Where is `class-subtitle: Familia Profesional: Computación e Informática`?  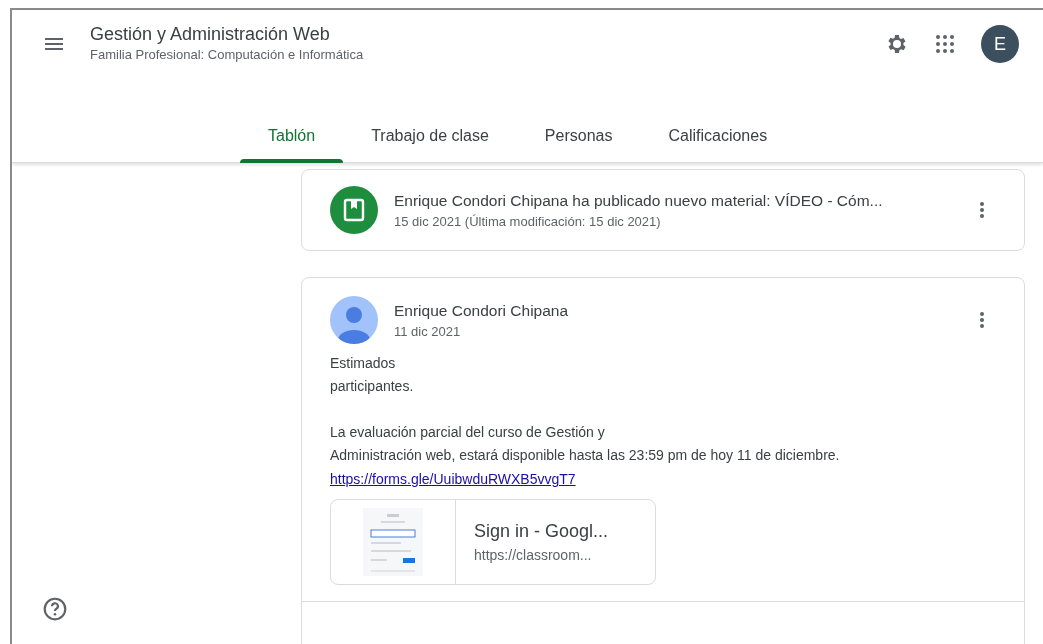 class-subtitle: Familia Profesional: Computación e Informática is located at coordinates (227, 55).